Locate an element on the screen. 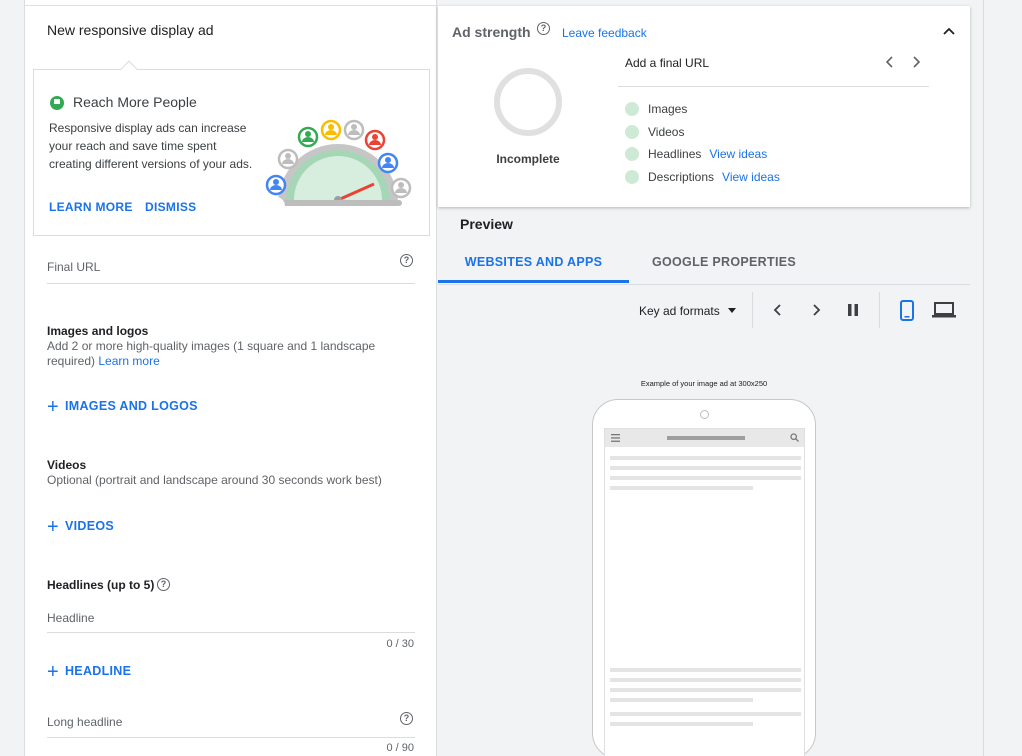 The image size is (1022, 756). menu-icon is located at coordinates (615, 438).